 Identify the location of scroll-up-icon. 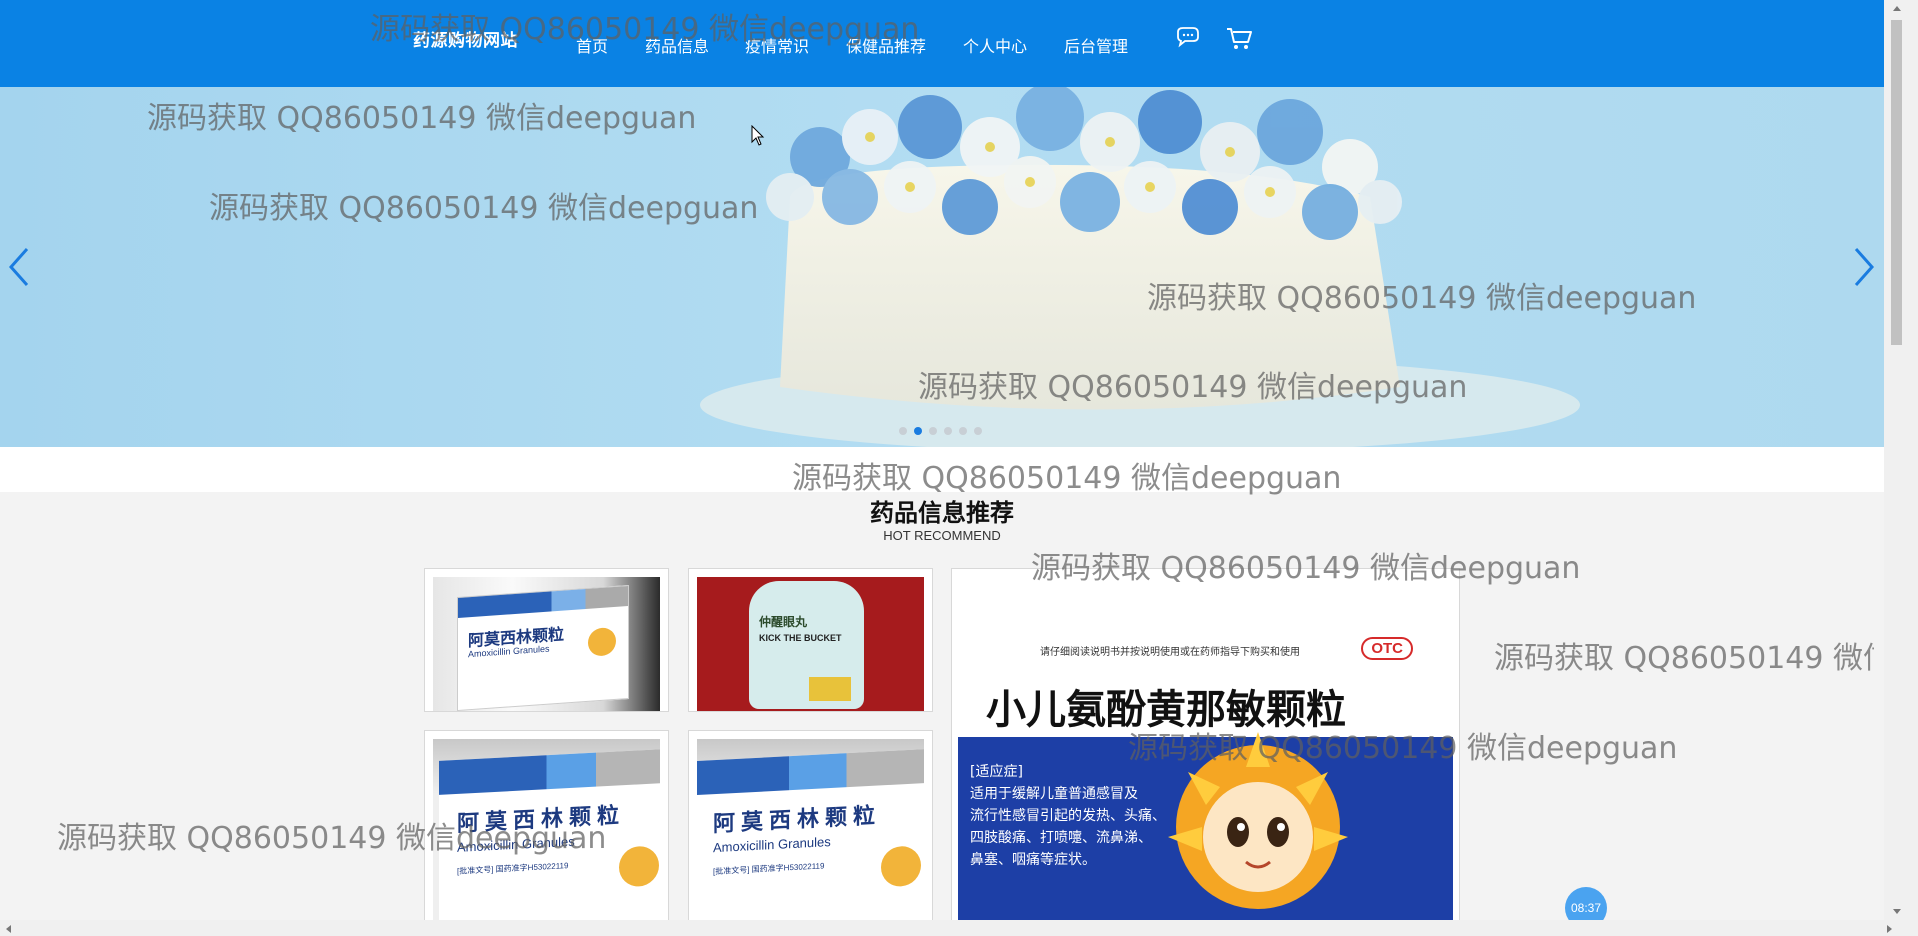
(1897, 8).